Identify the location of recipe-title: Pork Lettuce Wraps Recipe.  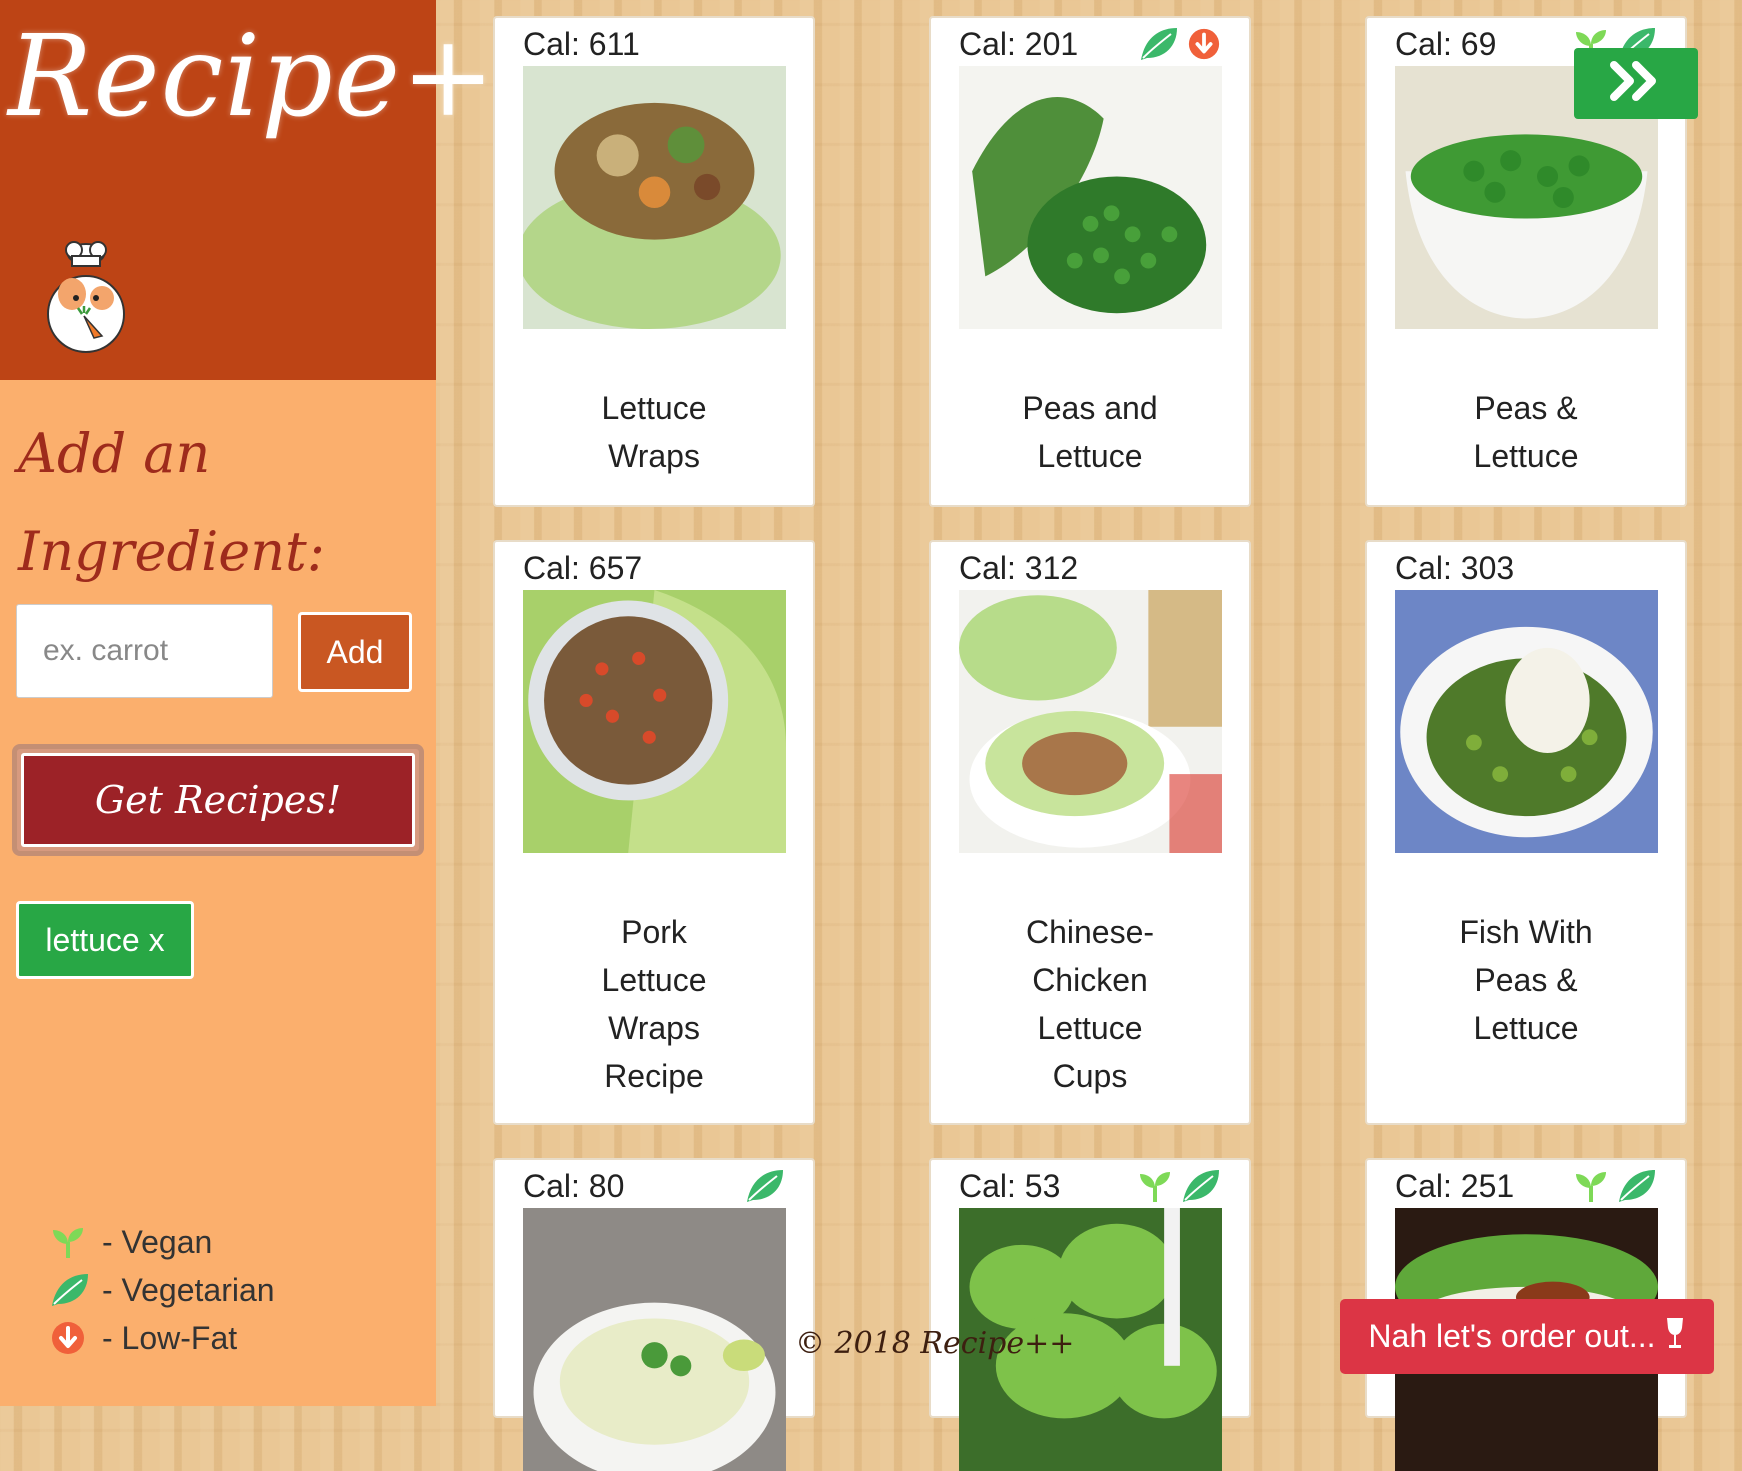
(654, 1004).